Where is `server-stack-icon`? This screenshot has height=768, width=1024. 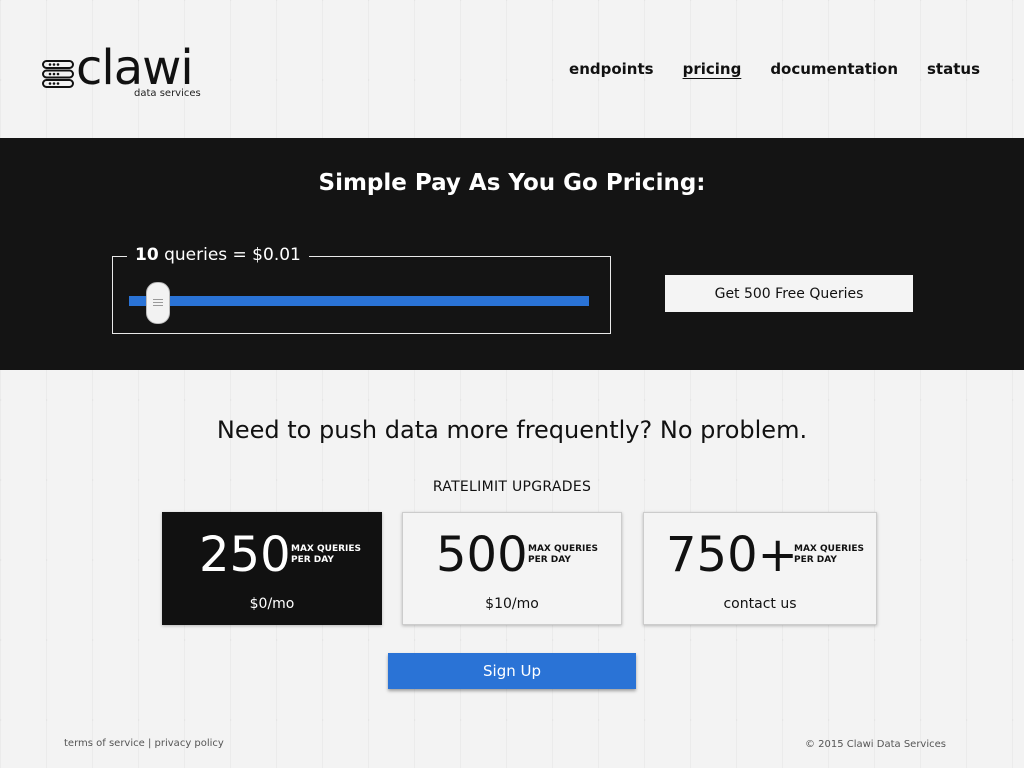 server-stack-icon is located at coordinates (58, 74).